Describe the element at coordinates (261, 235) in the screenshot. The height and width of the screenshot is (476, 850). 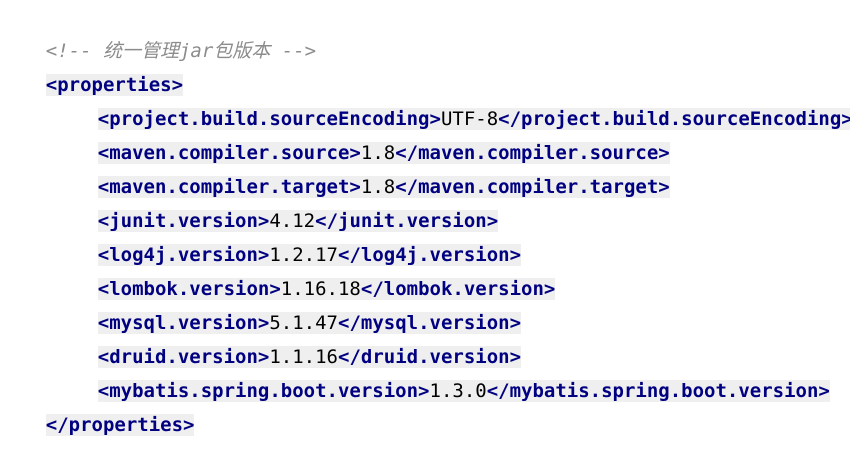
I see `property-line: <log4j.version>1.2.17</log4j.version>` at that location.